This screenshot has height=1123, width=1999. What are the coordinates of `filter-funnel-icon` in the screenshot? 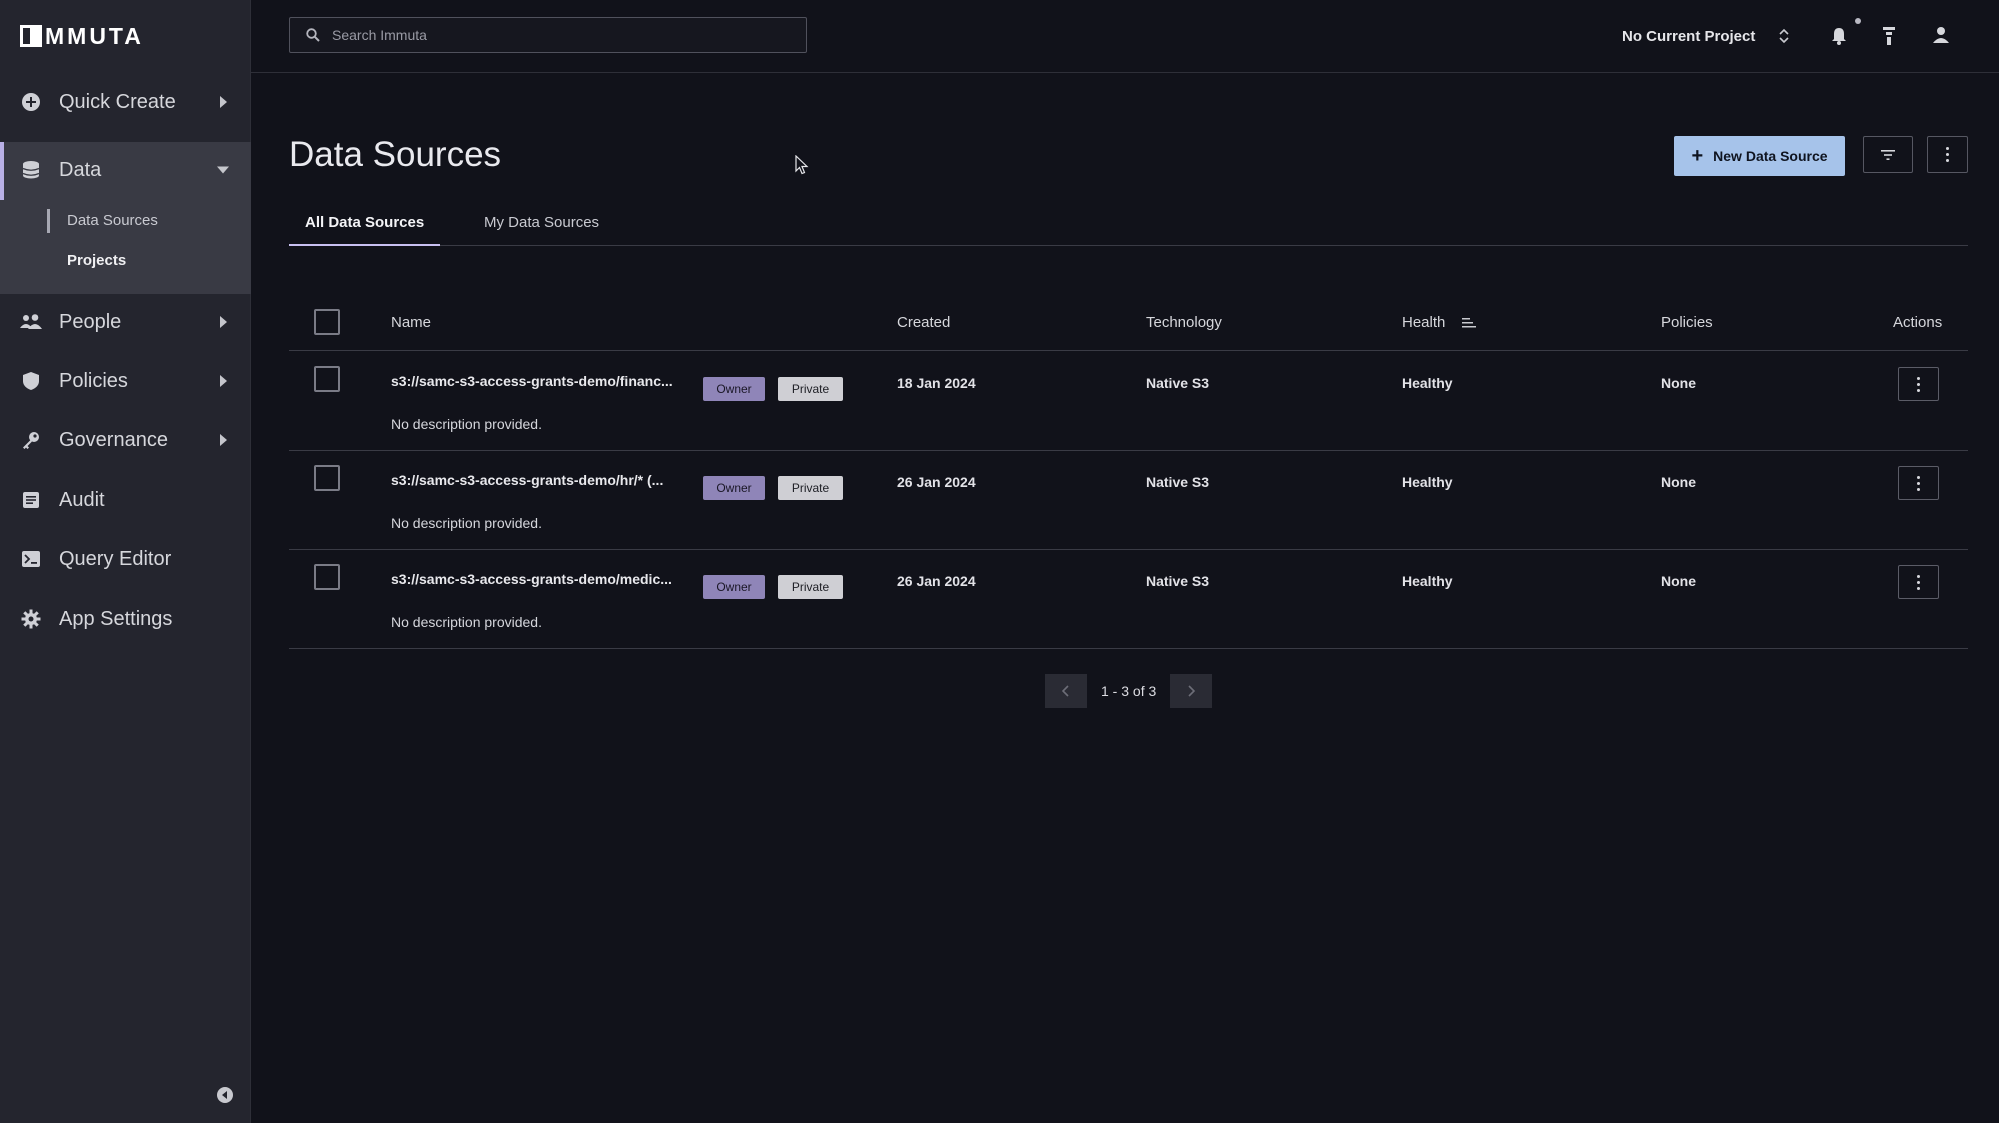 It's located at (1892, 36).